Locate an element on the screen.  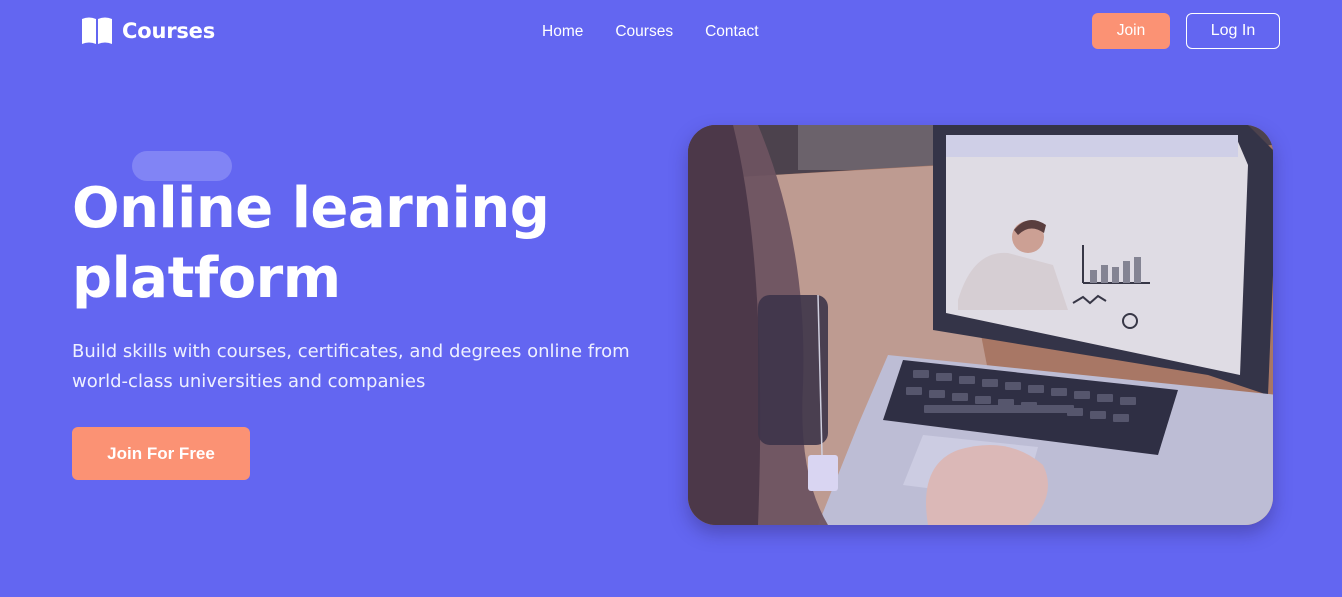
join-button: Join is located at coordinates (1131, 31).